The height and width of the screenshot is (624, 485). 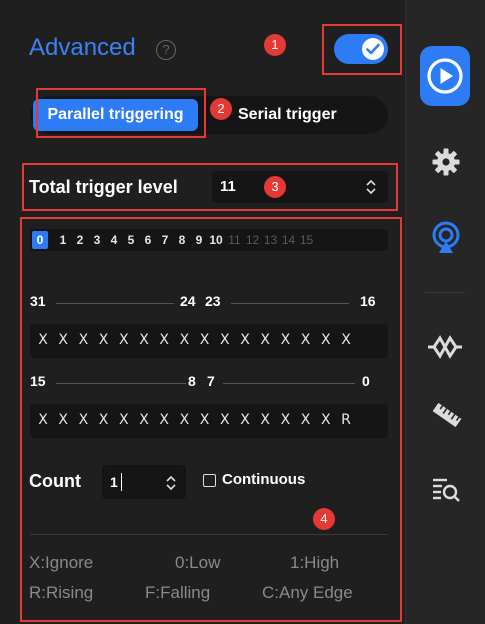 I want to click on annotation-badge: 1, so click(x=275, y=45).